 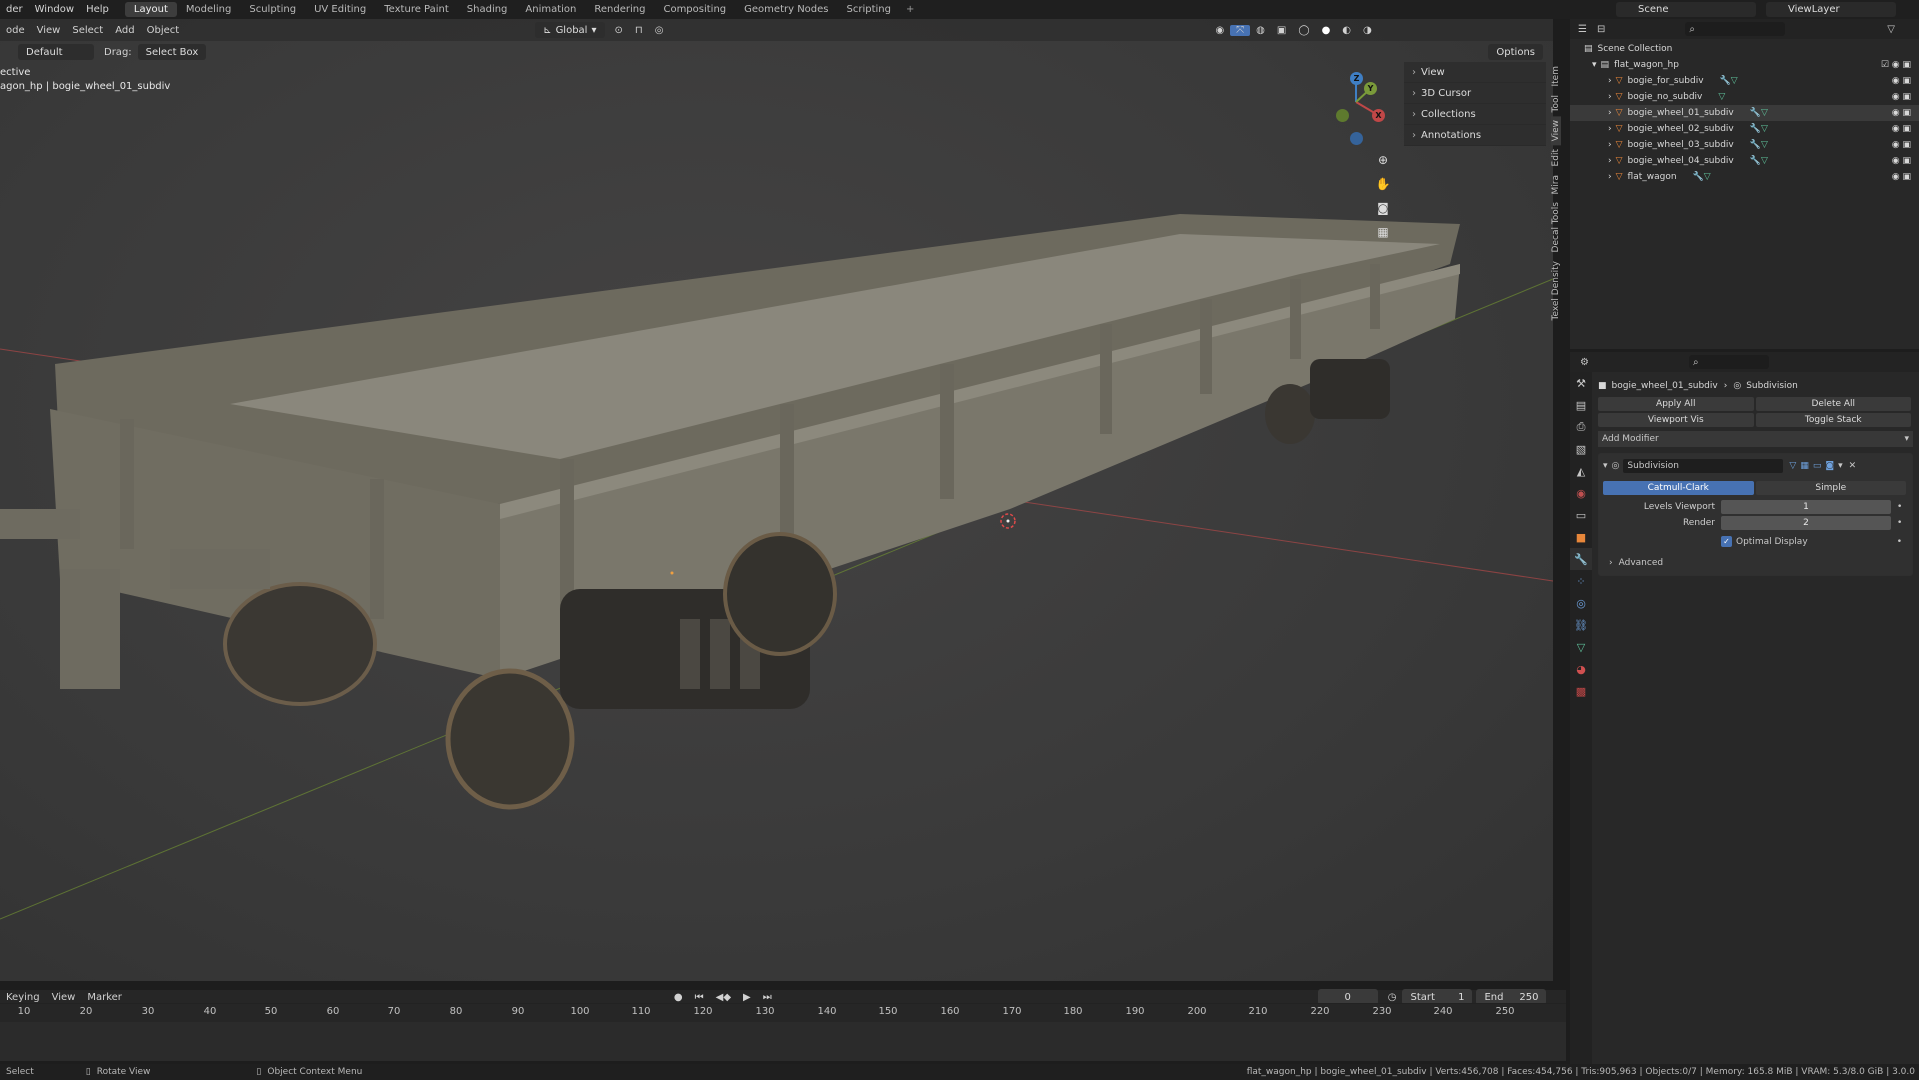 I want to click on editor-type-icon: ⚙, so click(x=1584, y=362).